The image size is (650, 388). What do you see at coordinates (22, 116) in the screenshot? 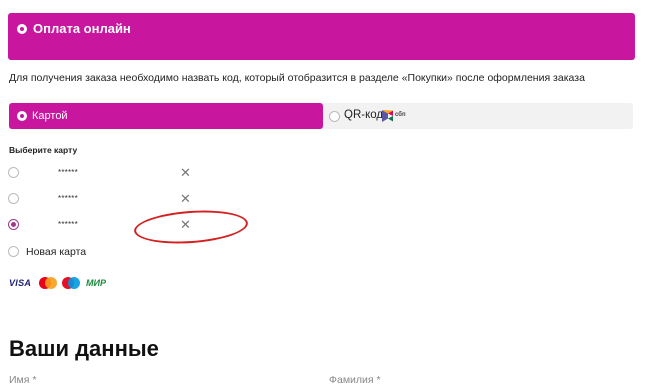
I see `tab-card-radio` at bounding box center [22, 116].